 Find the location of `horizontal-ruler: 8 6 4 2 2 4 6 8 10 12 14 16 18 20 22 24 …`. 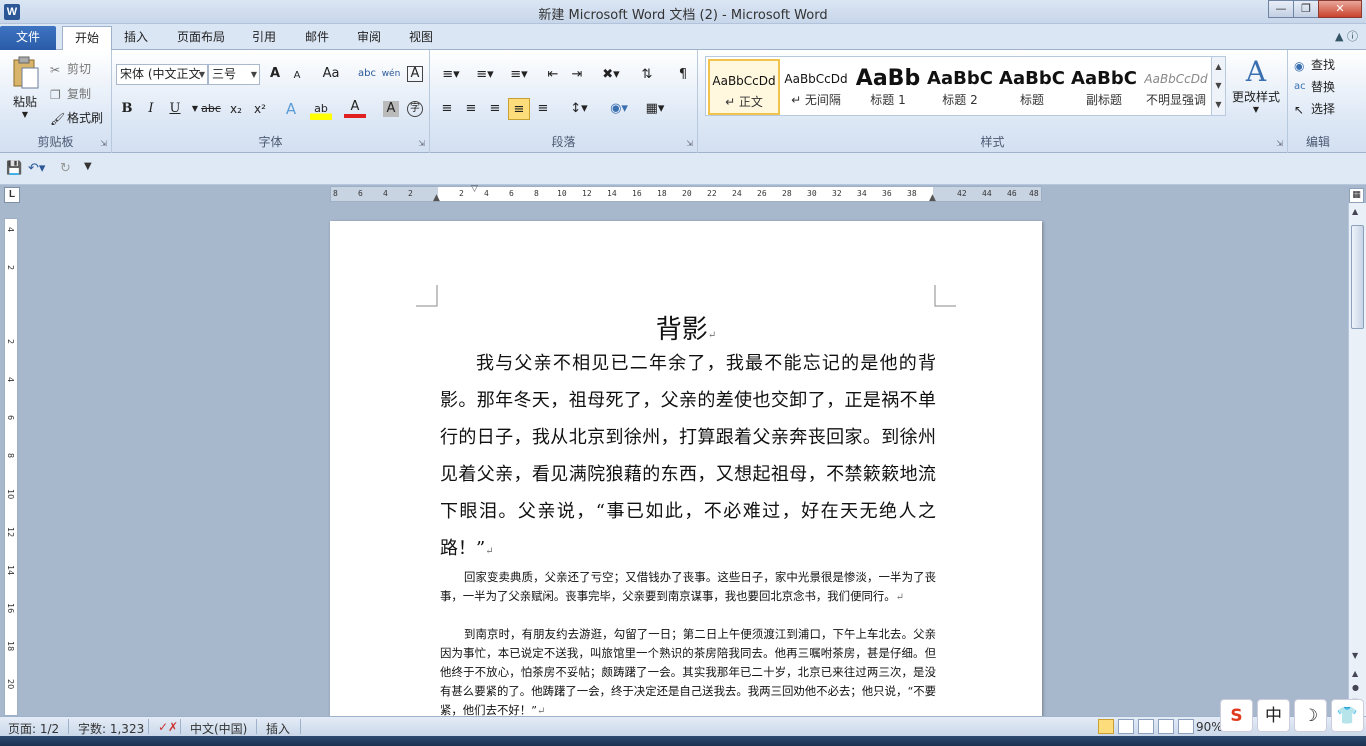

horizontal-ruler: 8 6 4 2 2 4 6 8 10 12 14 16 18 20 22 24 … is located at coordinates (686, 193).